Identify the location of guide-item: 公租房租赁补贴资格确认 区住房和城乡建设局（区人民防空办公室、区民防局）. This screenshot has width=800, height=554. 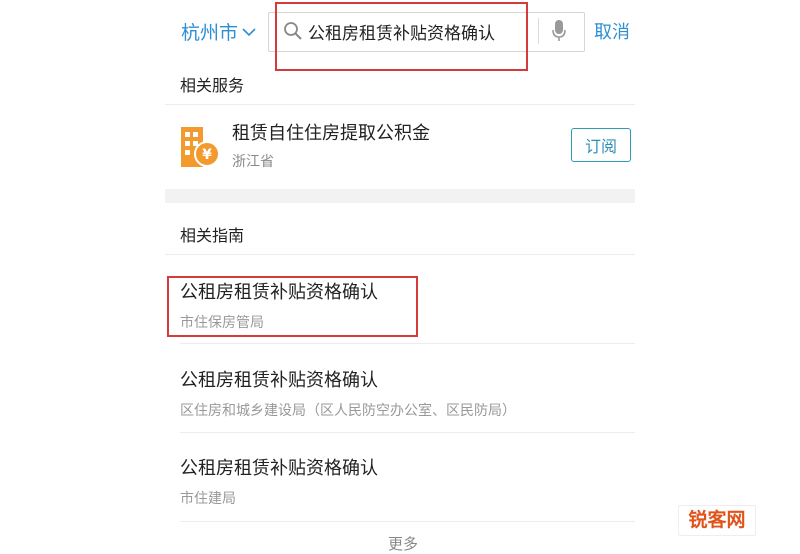
(400, 388).